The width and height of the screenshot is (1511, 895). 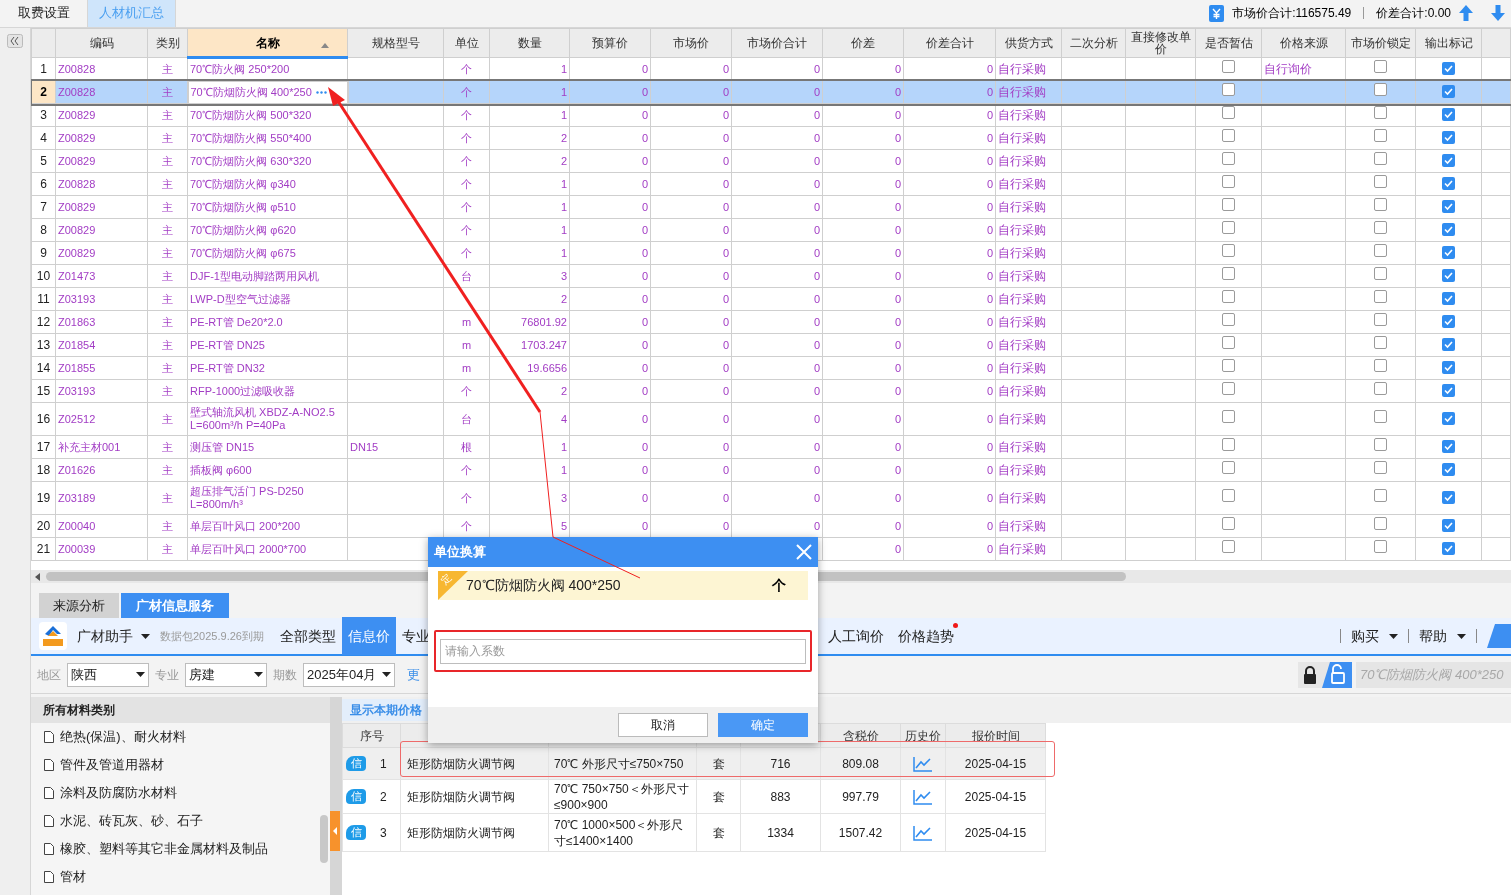 What do you see at coordinates (226, 674) in the screenshot?
I see `dropdown-field: 房建` at bounding box center [226, 674].